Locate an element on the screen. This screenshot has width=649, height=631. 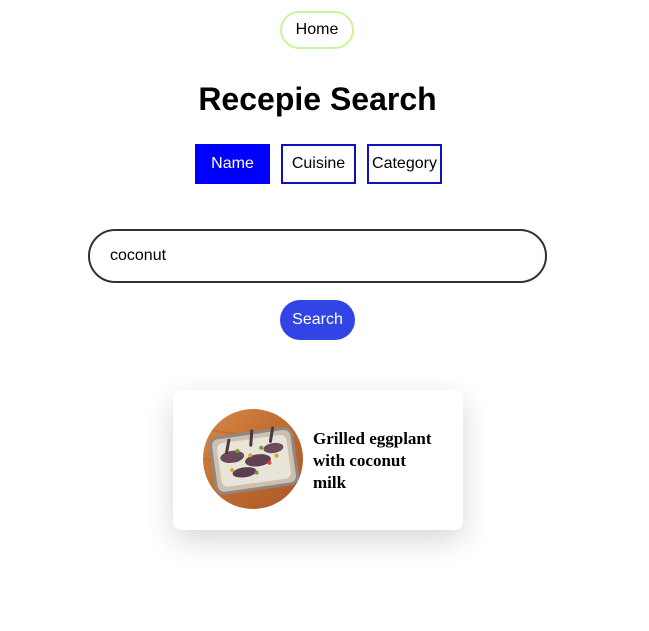
filter-category-button: Category is located at coordinates (404, 164).